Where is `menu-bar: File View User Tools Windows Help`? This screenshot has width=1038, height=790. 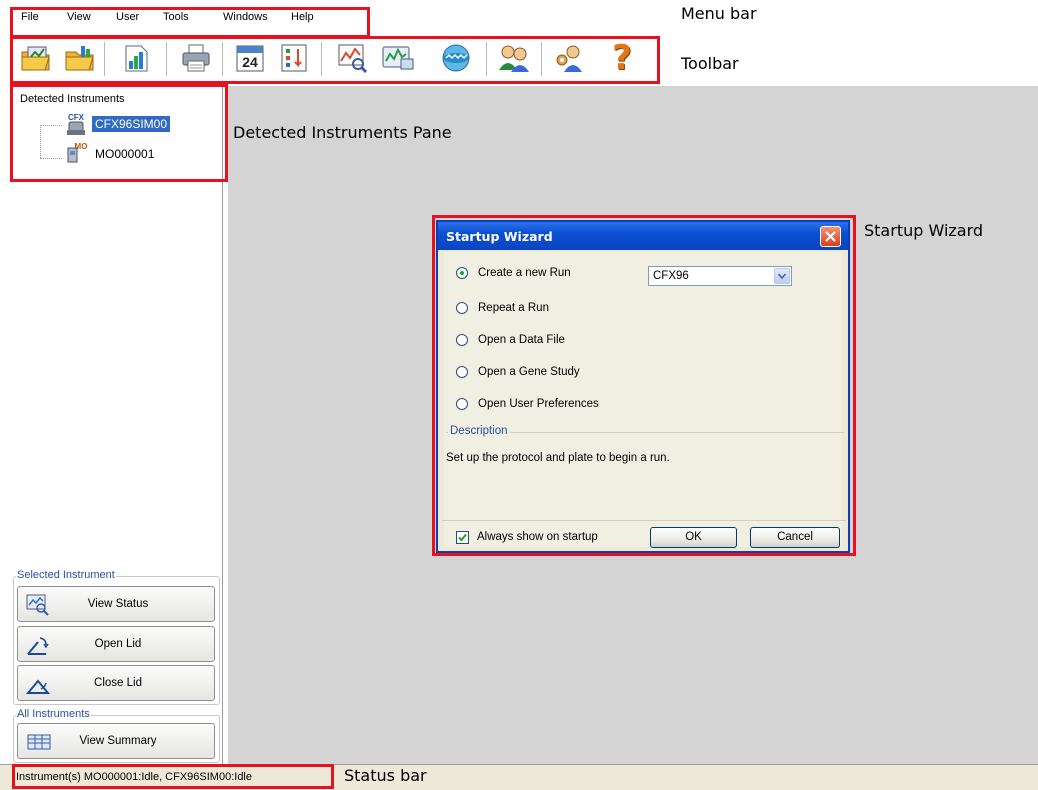
menu-bar: File View User Tools Windows Help is located at coordinates (519, 16).